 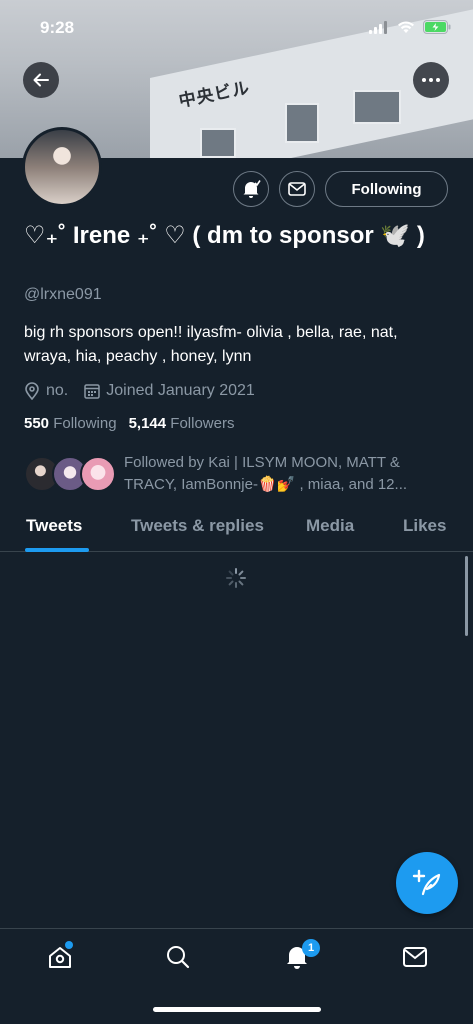 I want to click on compose-feather-icon, so click(x=426, y=882).